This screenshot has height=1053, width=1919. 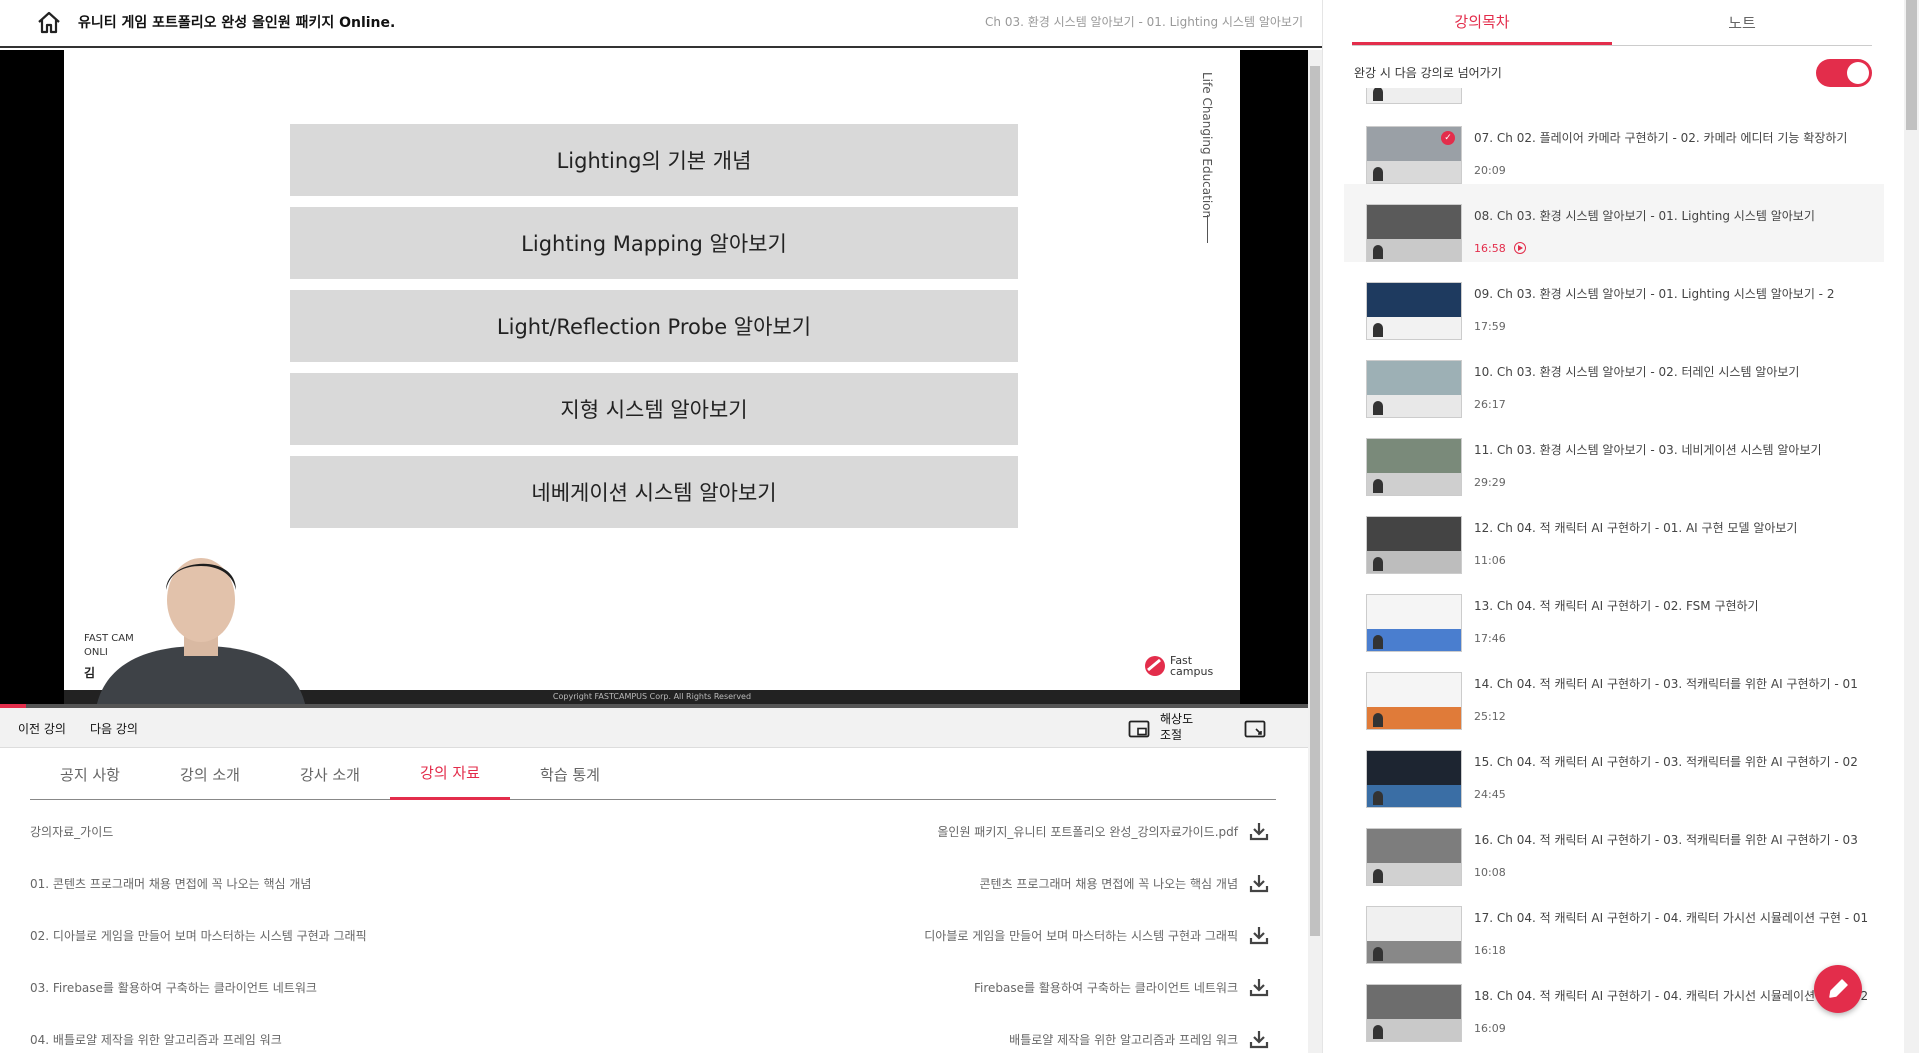 What do you see at coordinates (1207, 145) in the screenshot?
I see `slide-side-text: Life Changing Education` at bounding box center [1207, 145].